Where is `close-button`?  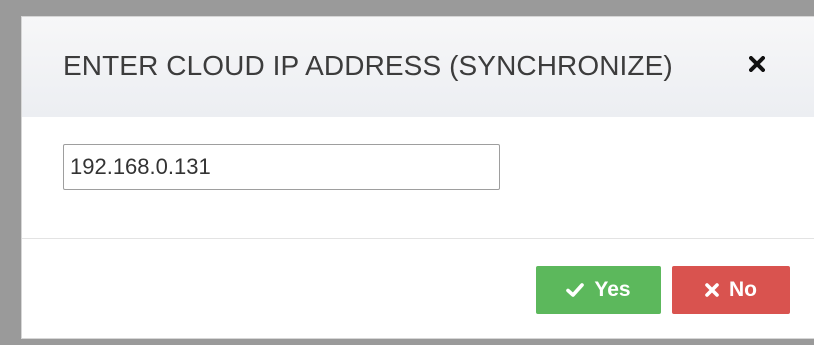 close-button is located at coordinates (757, 66).